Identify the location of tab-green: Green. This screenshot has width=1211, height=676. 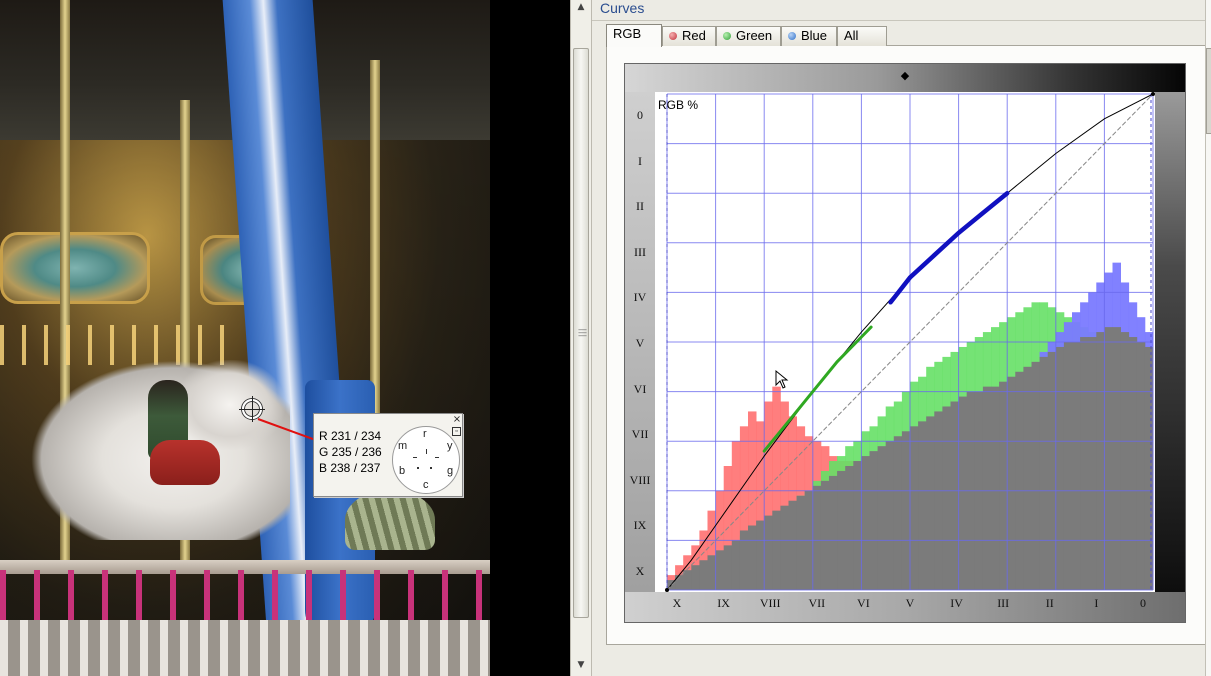
(748, 36).